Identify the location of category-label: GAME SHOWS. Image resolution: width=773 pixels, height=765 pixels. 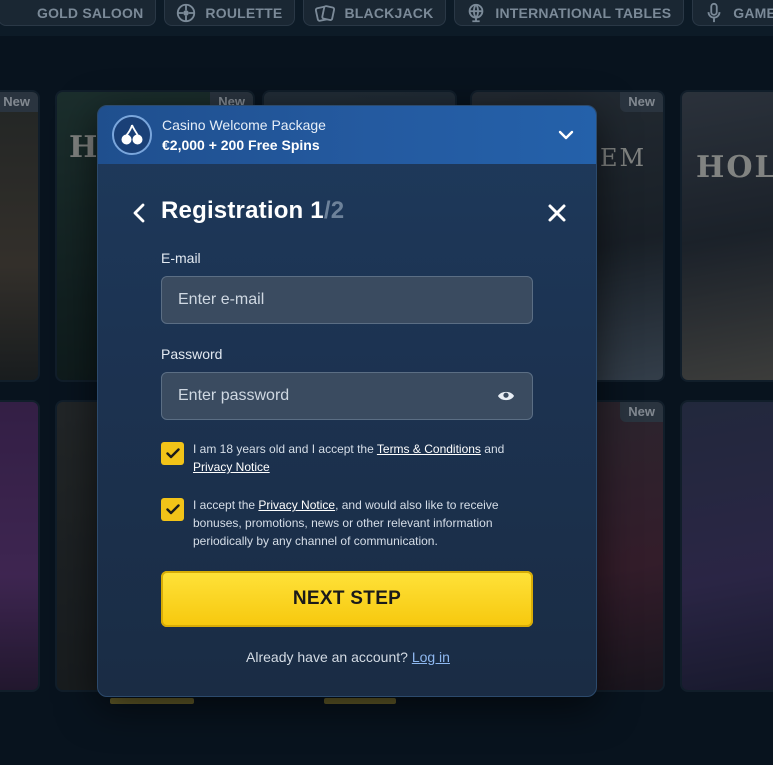
(753, 12).